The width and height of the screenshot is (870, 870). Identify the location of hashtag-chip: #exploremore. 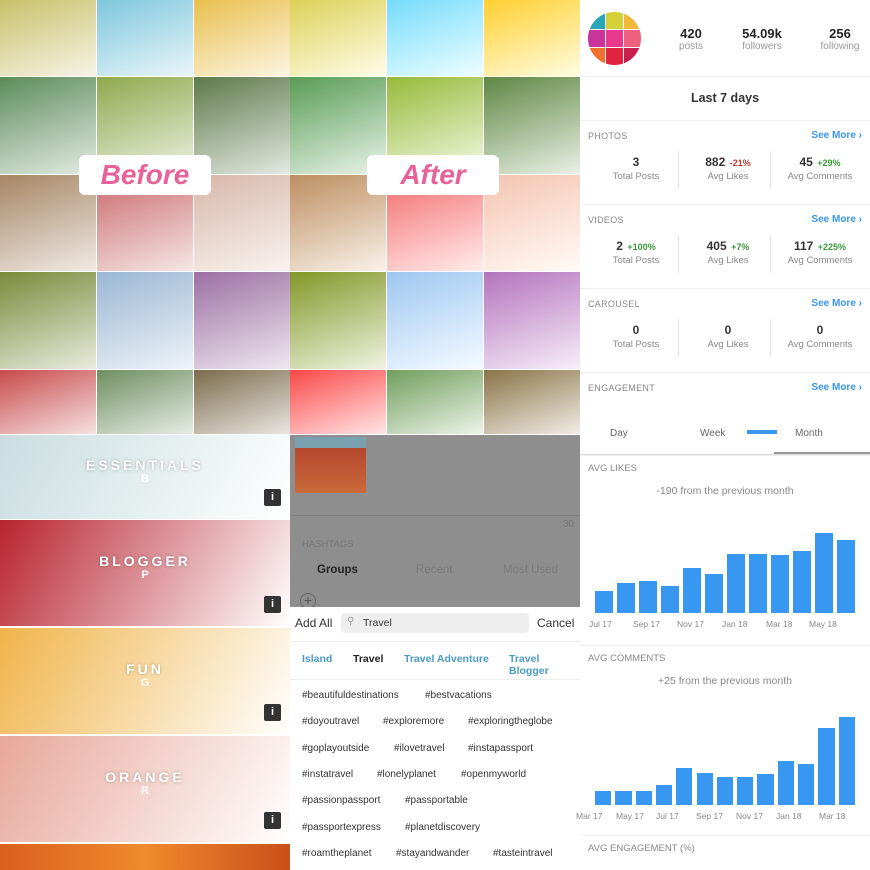
(413, 721).